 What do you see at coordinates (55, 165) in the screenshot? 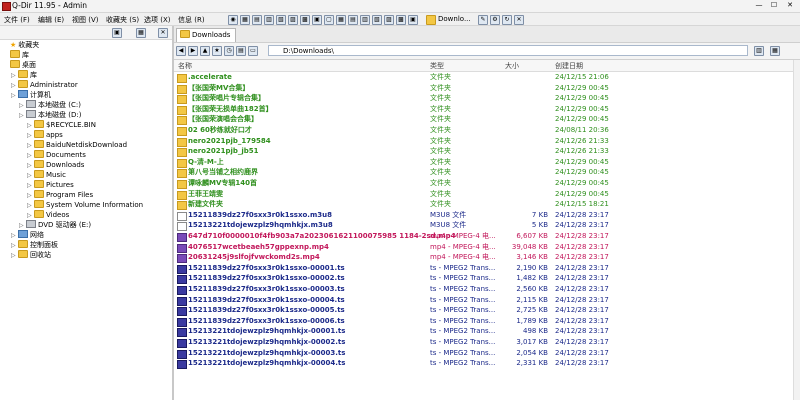
I see `tree-item: ▷ Downloads` at bounding box center [55, 165].